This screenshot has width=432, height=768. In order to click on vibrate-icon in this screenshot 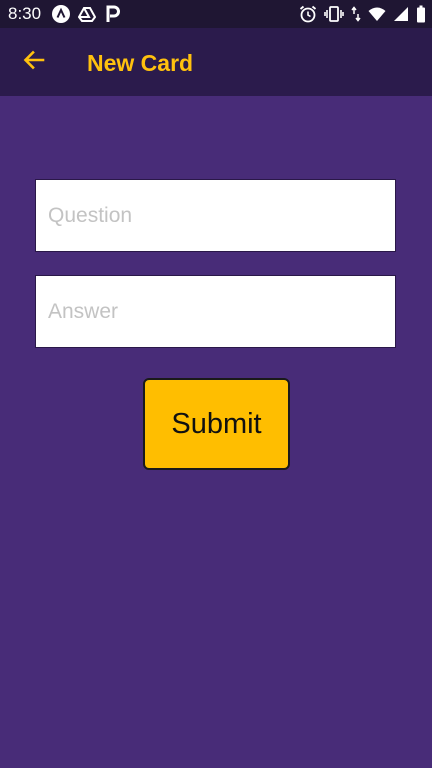, I will do `click(334, 14)`.